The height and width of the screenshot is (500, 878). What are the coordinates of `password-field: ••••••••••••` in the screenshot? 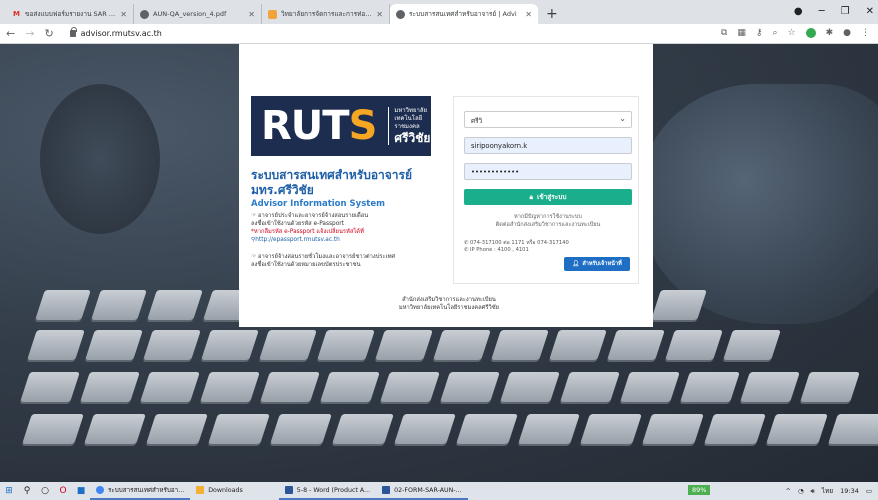 It's located at (548, 171).